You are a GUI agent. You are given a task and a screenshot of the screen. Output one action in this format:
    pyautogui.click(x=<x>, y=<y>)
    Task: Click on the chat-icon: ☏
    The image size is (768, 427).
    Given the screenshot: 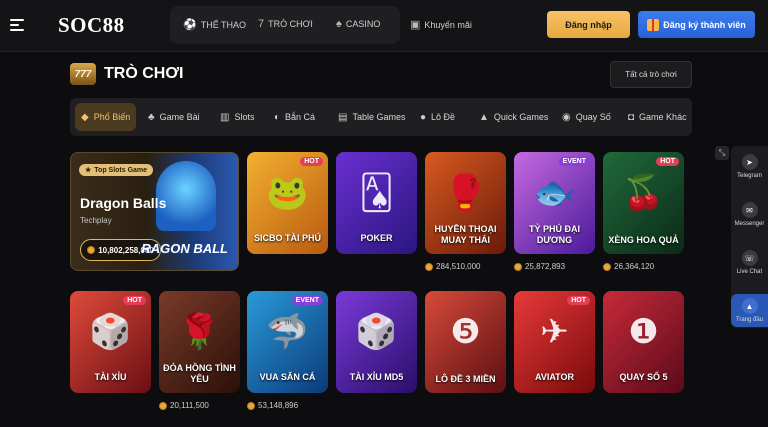 What is the action you would take?
    pyautogui.click(x=749, y=258)
    